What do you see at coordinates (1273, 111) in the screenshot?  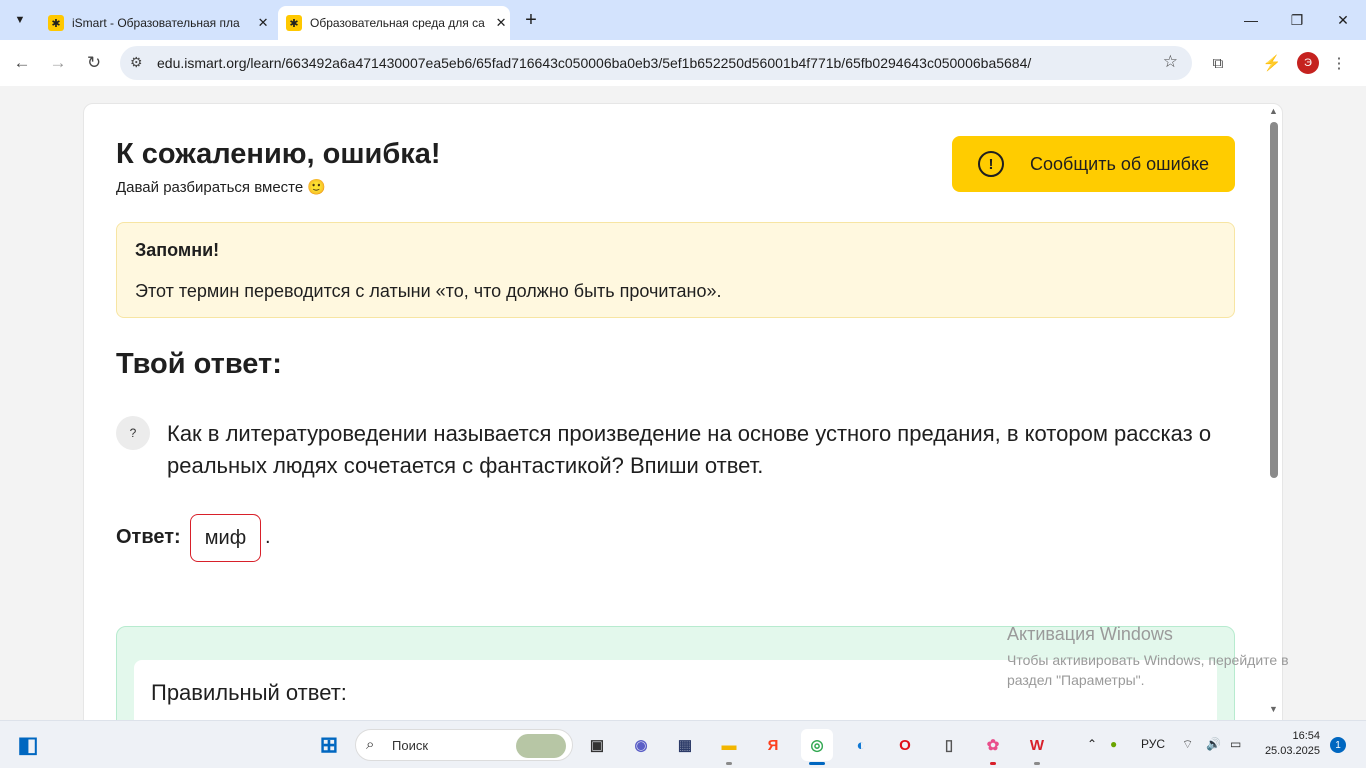 I see `scroll-up-arrow-icon: ▲` at bounding box center [1273, 111].